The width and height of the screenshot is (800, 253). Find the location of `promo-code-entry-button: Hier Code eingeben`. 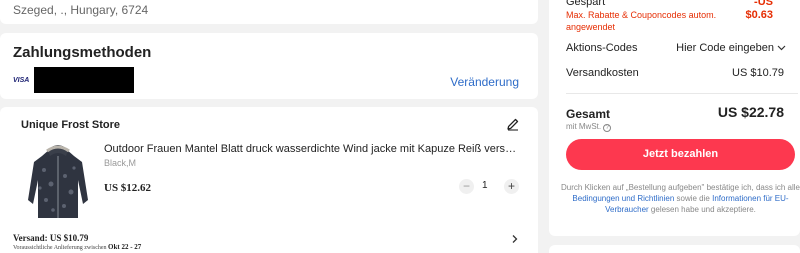

promo-code-entry-button: Hier Code eingeben is located at coordinates (731, 48).